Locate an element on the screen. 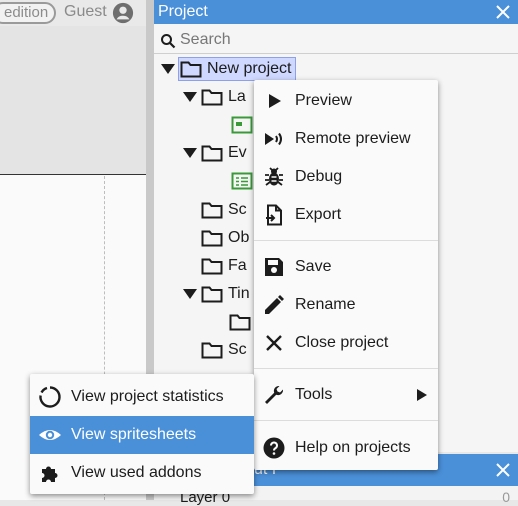 The height and width of the screenshot is (506, 518). tree-item-label: La is located at coordinates (237, 96).